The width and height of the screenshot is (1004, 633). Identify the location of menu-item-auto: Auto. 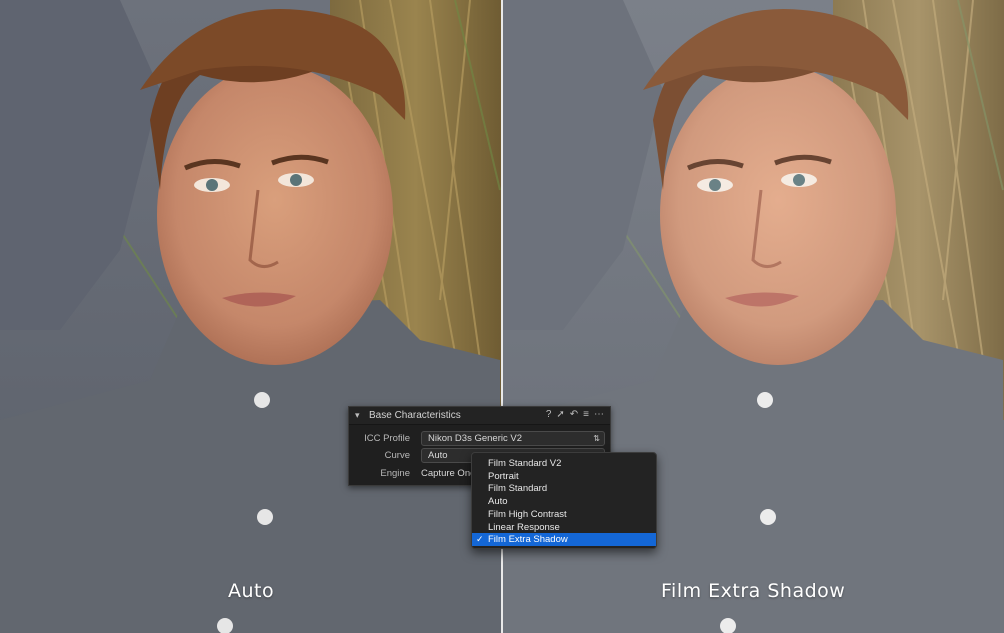
(564, 501).